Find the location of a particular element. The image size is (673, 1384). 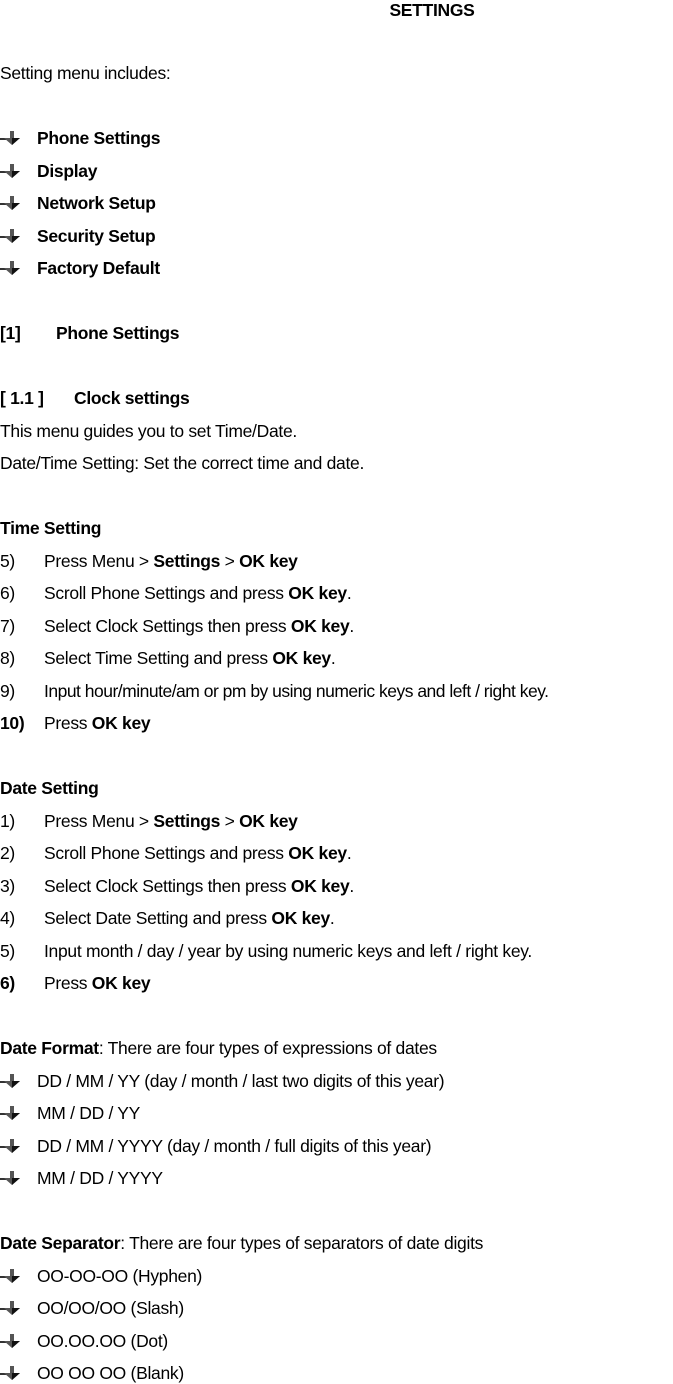

menu-item-label: Network Setup is located at coordinates (96, 203).